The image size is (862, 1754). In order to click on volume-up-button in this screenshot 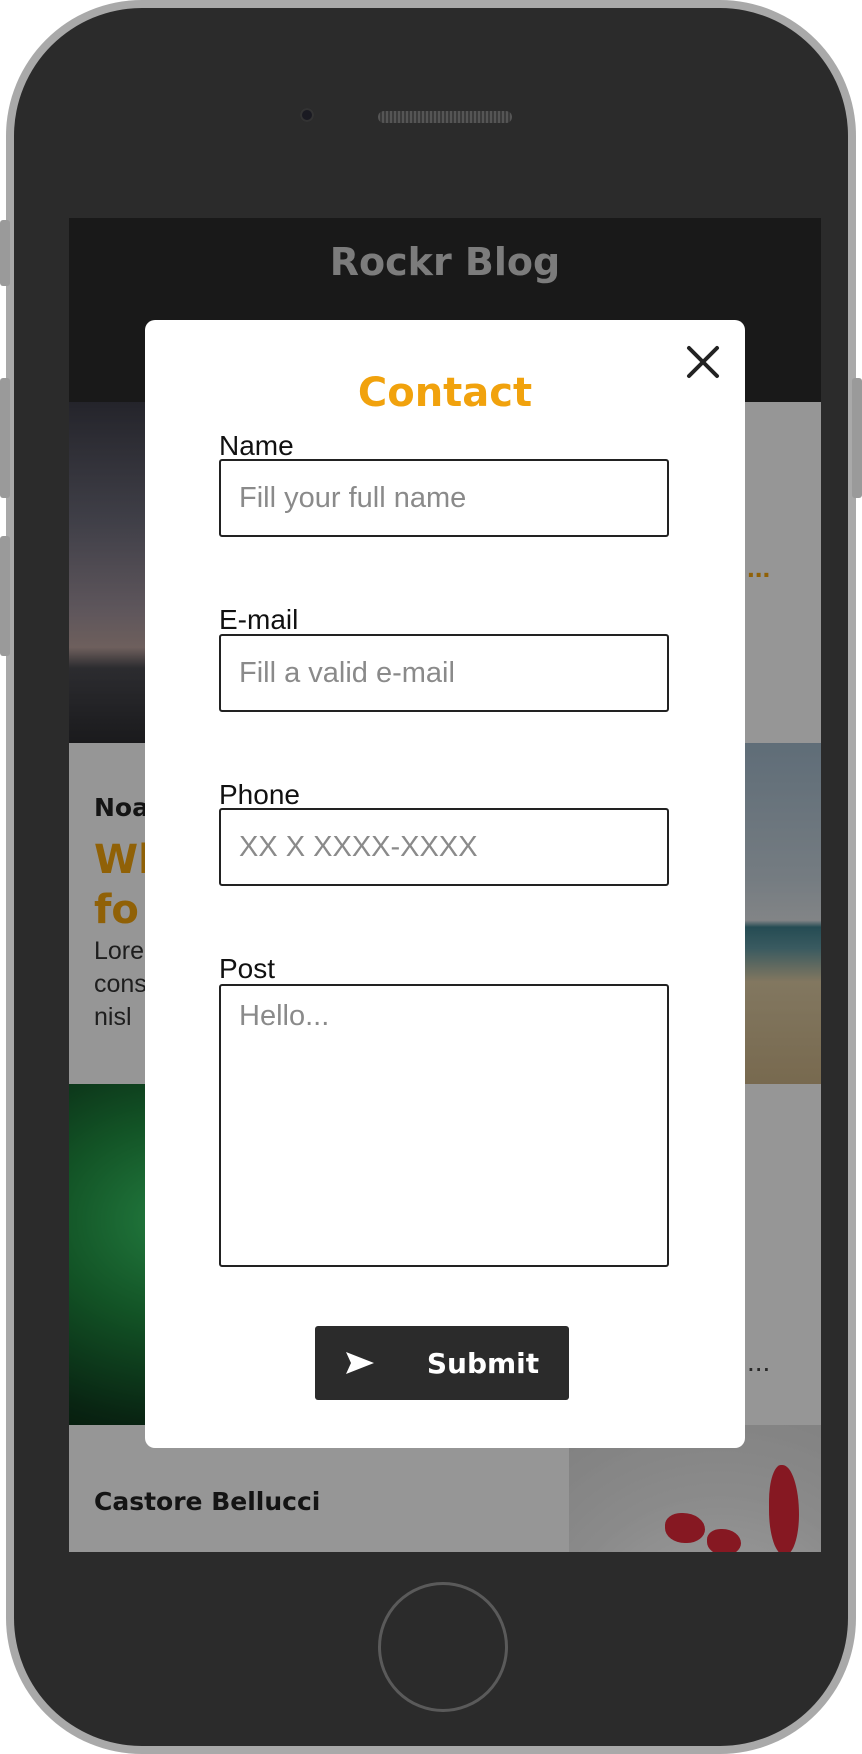, I will do `click(5, 438)`.